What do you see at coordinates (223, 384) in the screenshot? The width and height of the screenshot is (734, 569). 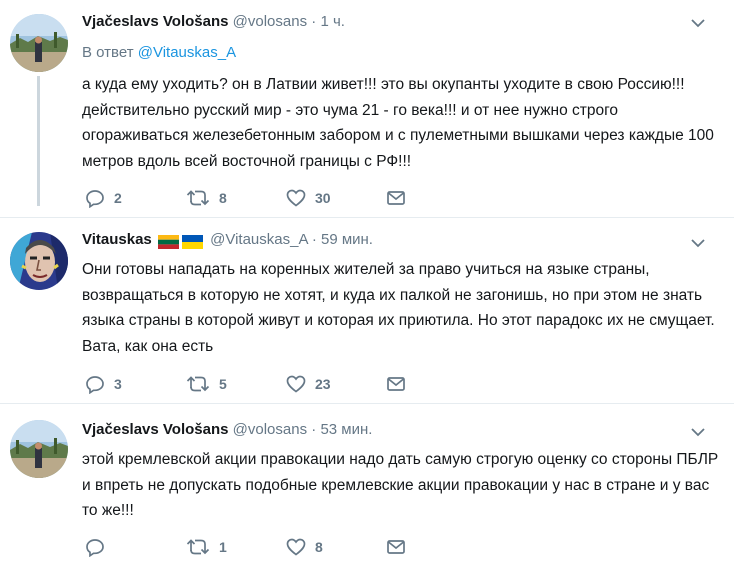 I see `retweet-count: 5` at bounding box center [223, 384].